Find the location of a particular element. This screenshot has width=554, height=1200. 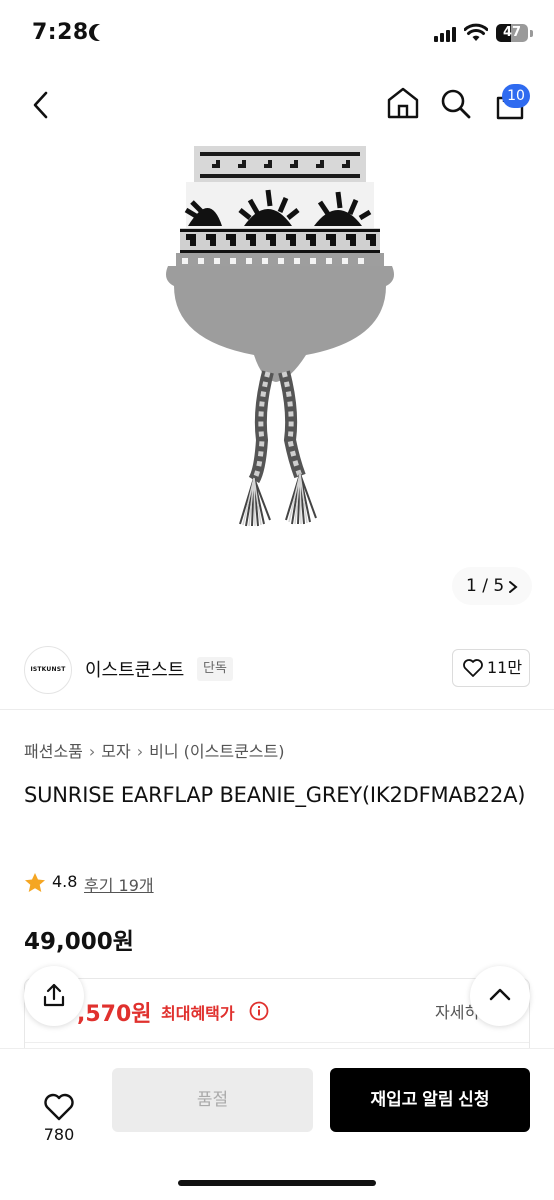

brand-logo-text: ISTKUNST is located at coordinates (48, 669).